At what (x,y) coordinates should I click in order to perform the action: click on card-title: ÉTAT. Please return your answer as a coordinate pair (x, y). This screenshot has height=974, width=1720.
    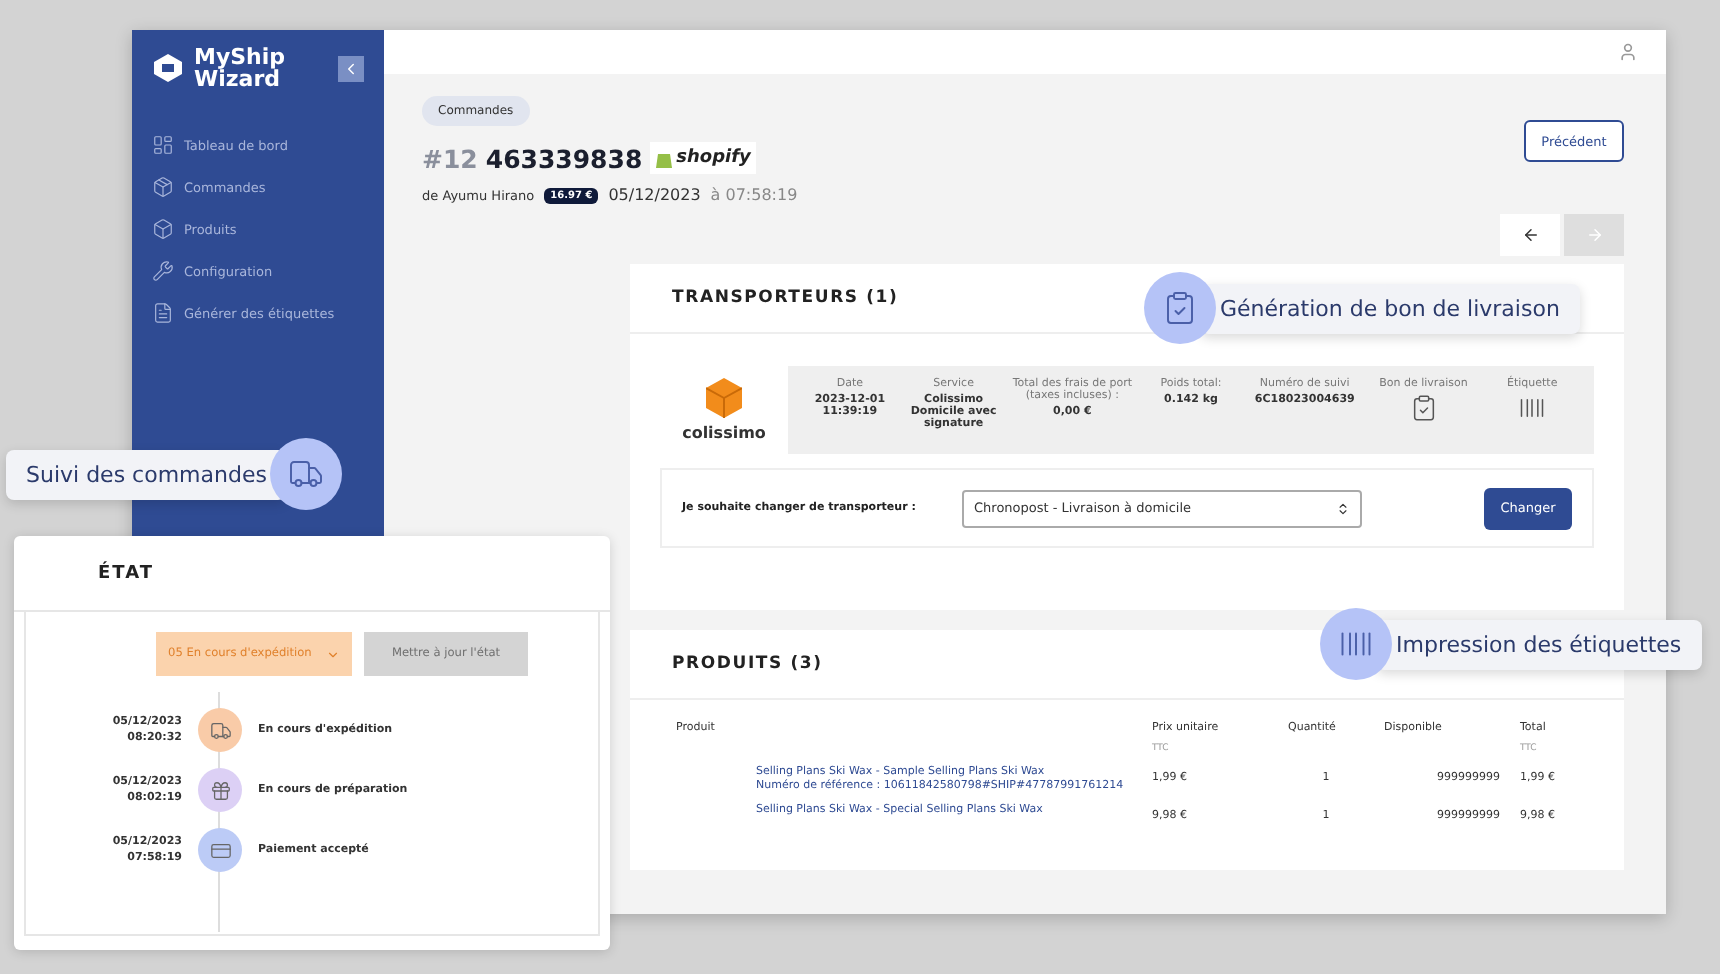
    Looking at the image, I should click on (312, 574).